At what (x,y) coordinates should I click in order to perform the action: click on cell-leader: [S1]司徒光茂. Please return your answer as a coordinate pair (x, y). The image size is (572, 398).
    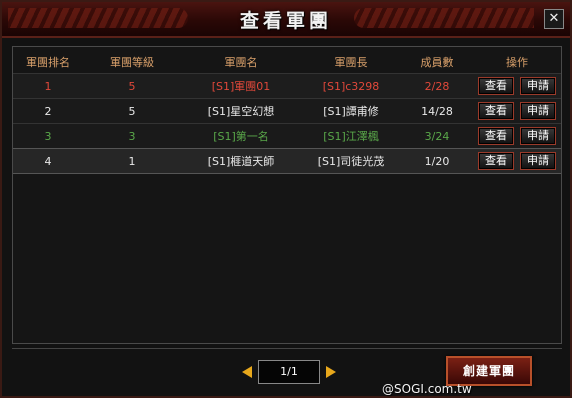
    Looking at the image, I should click on (351, 161).